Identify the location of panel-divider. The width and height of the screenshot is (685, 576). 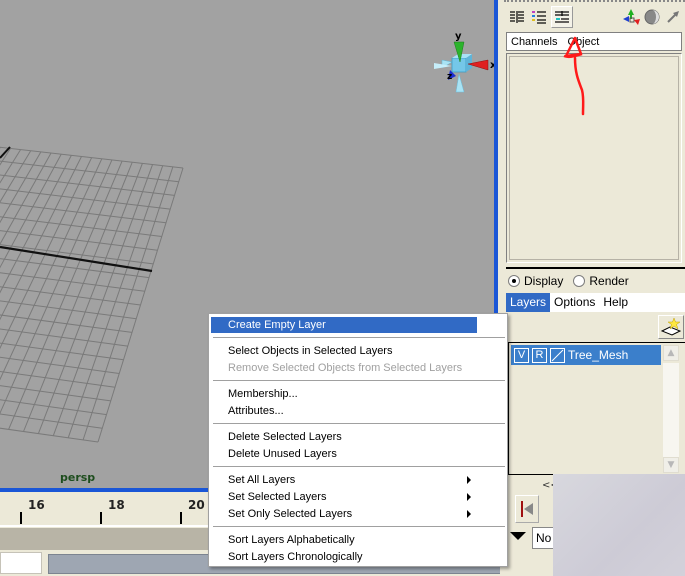
(595, 268).